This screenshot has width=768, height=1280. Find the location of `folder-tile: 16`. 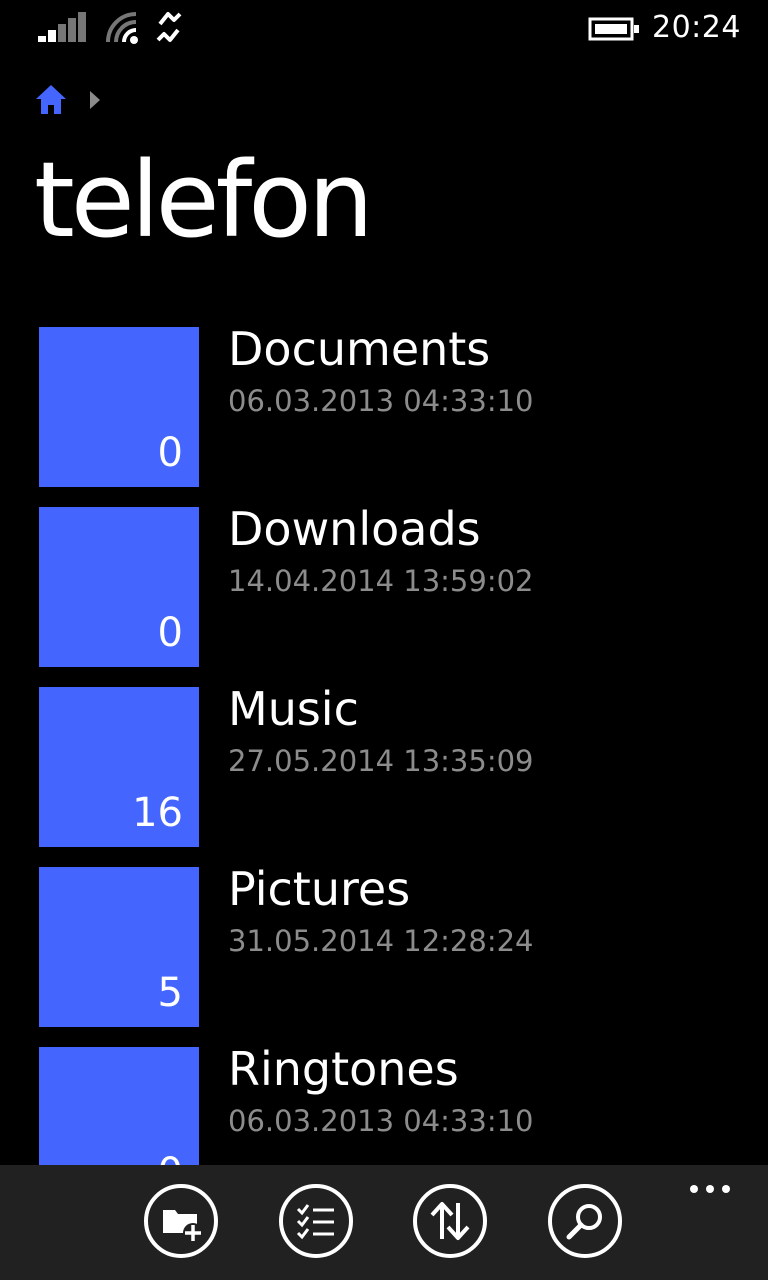

folder-tile: 16 is located at coordinates (119, 767).